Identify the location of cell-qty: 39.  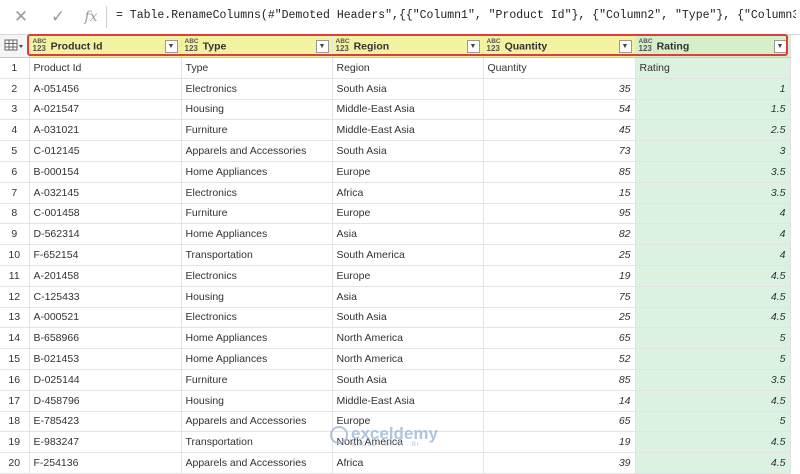
(559, 463).